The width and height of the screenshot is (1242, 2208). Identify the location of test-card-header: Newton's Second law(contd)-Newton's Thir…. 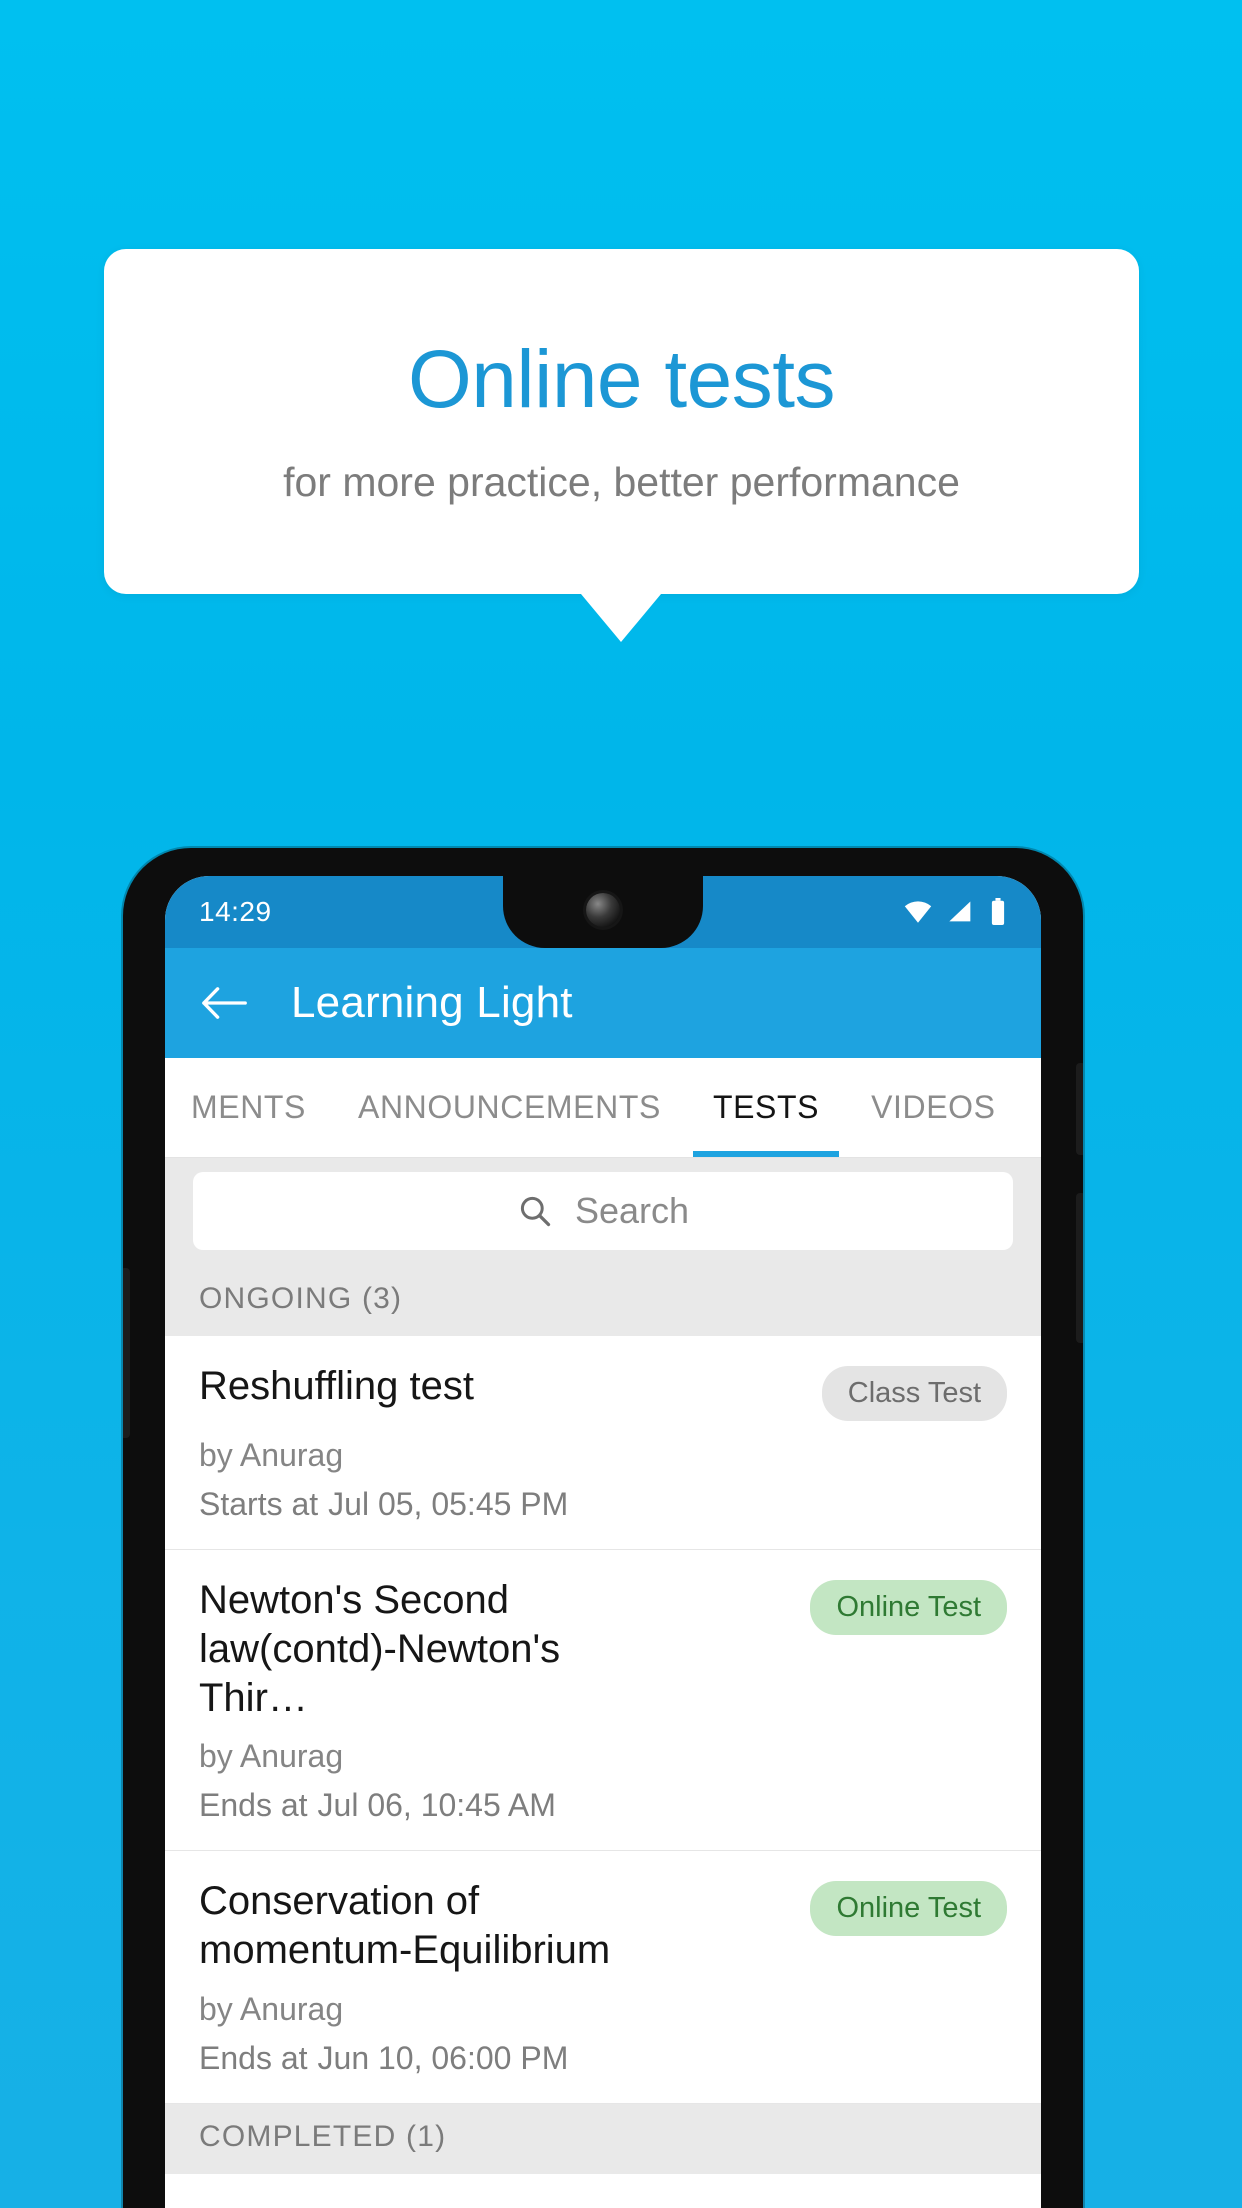
(603, 1649).